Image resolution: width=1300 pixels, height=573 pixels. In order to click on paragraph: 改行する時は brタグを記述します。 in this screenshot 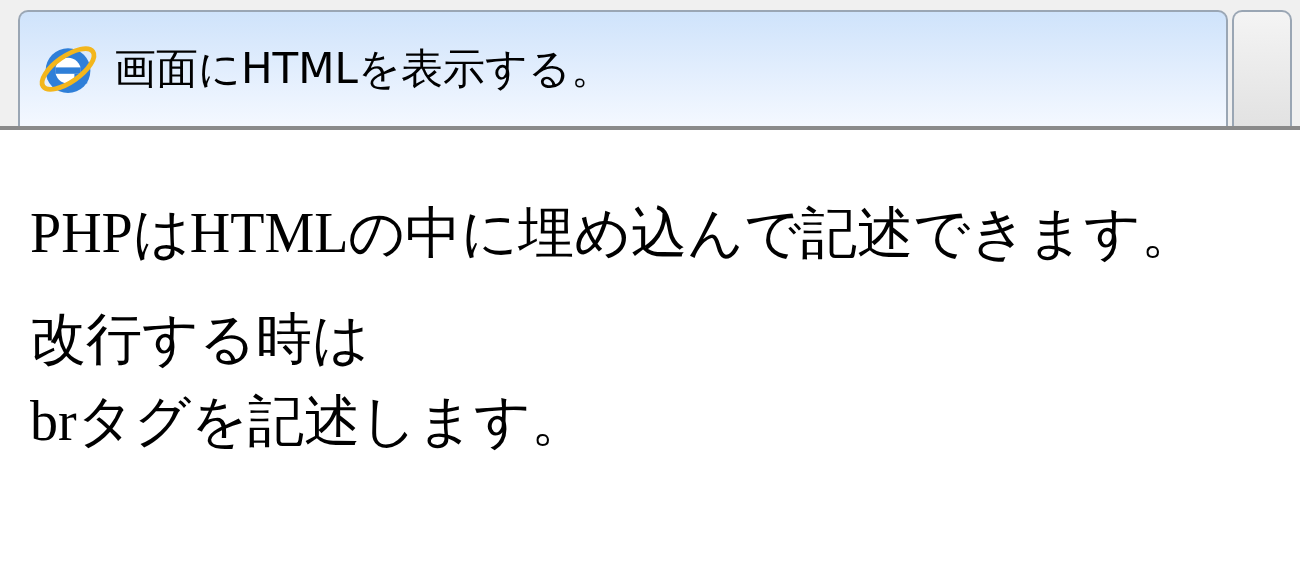, I will do `click(309, 380)`.